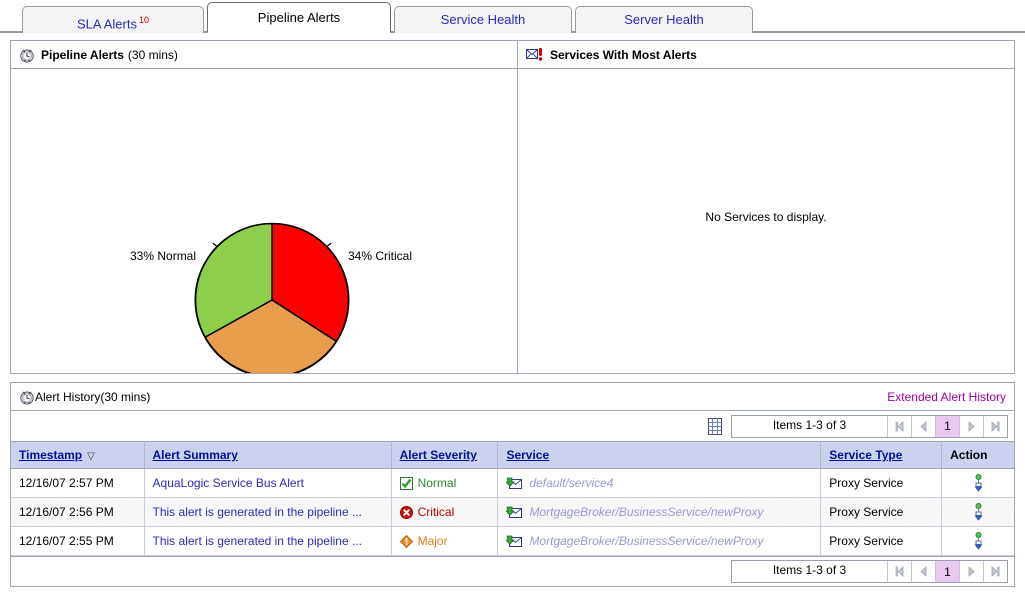 The width and height of the screenshot is (1025, 599). Describe the element at coordinates (143, 20) in the screenshot. I see `tab-sla-alerts-badge: 10` at that location.